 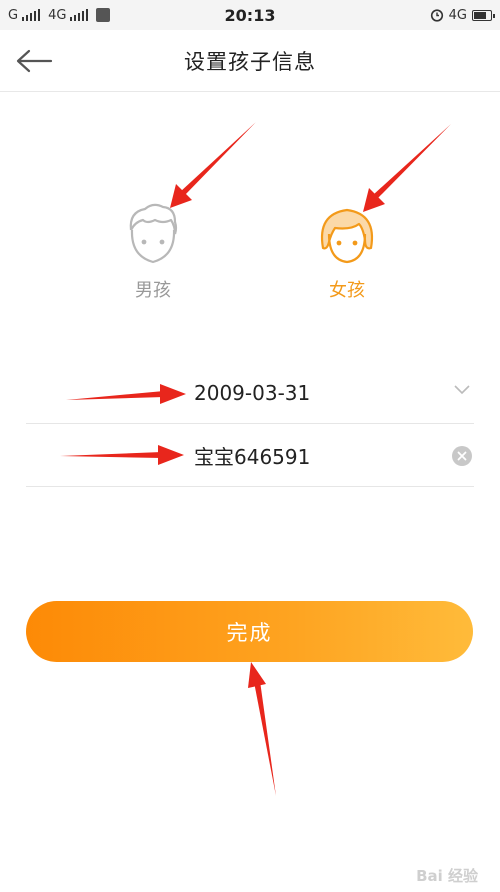 I want to click on status-right: 4G, so click(x=462, y=15).